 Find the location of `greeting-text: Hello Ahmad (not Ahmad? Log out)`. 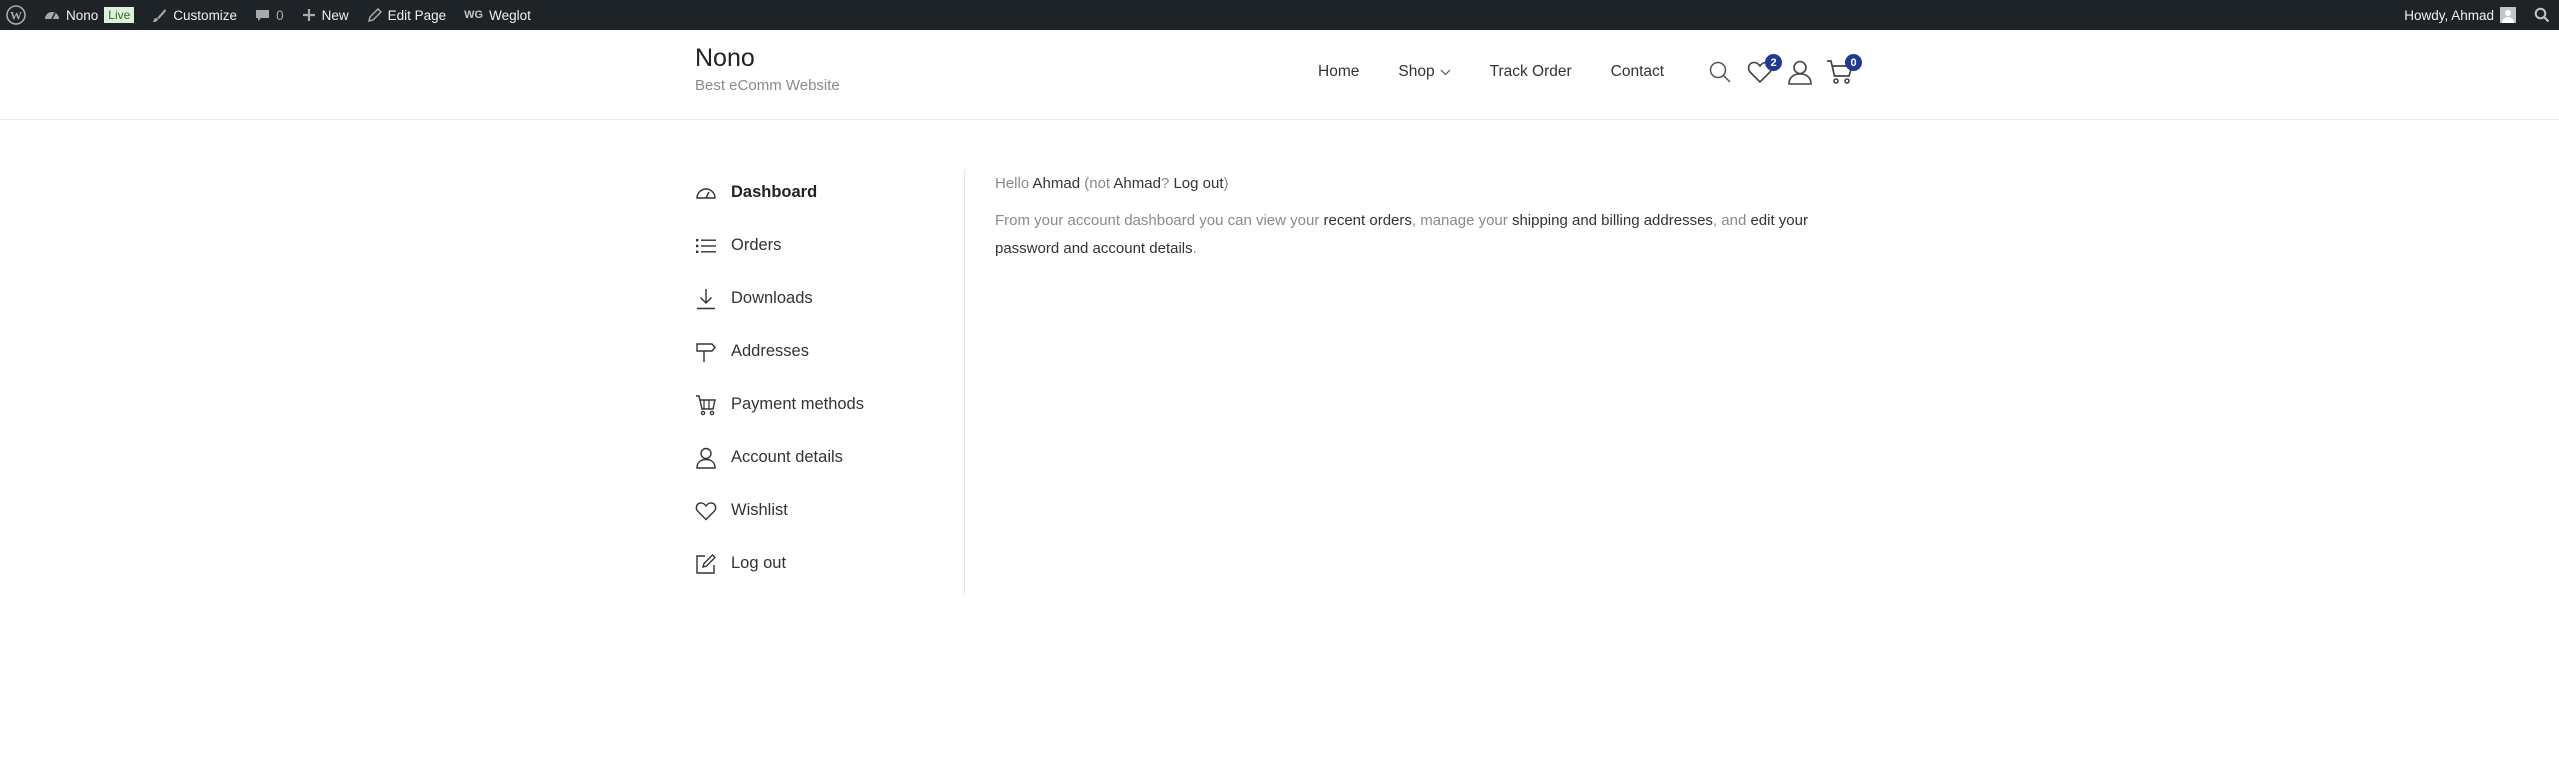

greeting-text: Hello Ahmad (not Ahmad? Log out) is located at coordinates (1430, 184).